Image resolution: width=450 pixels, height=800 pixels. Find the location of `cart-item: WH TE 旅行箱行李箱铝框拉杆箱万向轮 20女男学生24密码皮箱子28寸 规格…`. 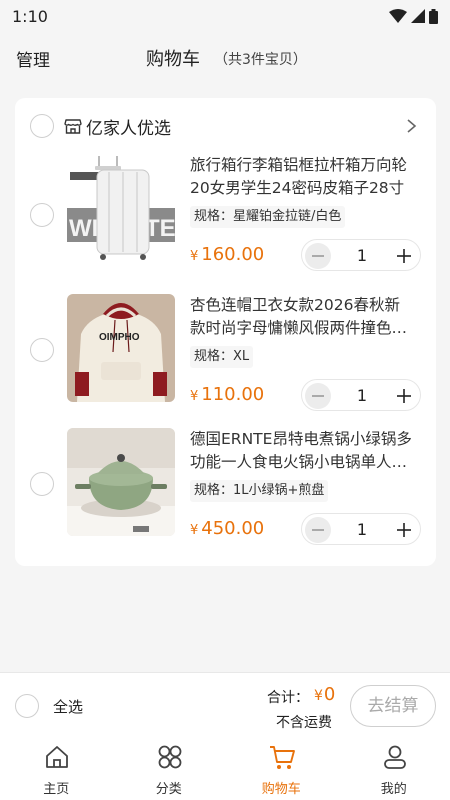

cart-item: WH TE 旅行箱行李箱铝框拉杆箱万向轮 20女男学生24密码皮箱子28寸 规格… is located at coordinates (225, 216).